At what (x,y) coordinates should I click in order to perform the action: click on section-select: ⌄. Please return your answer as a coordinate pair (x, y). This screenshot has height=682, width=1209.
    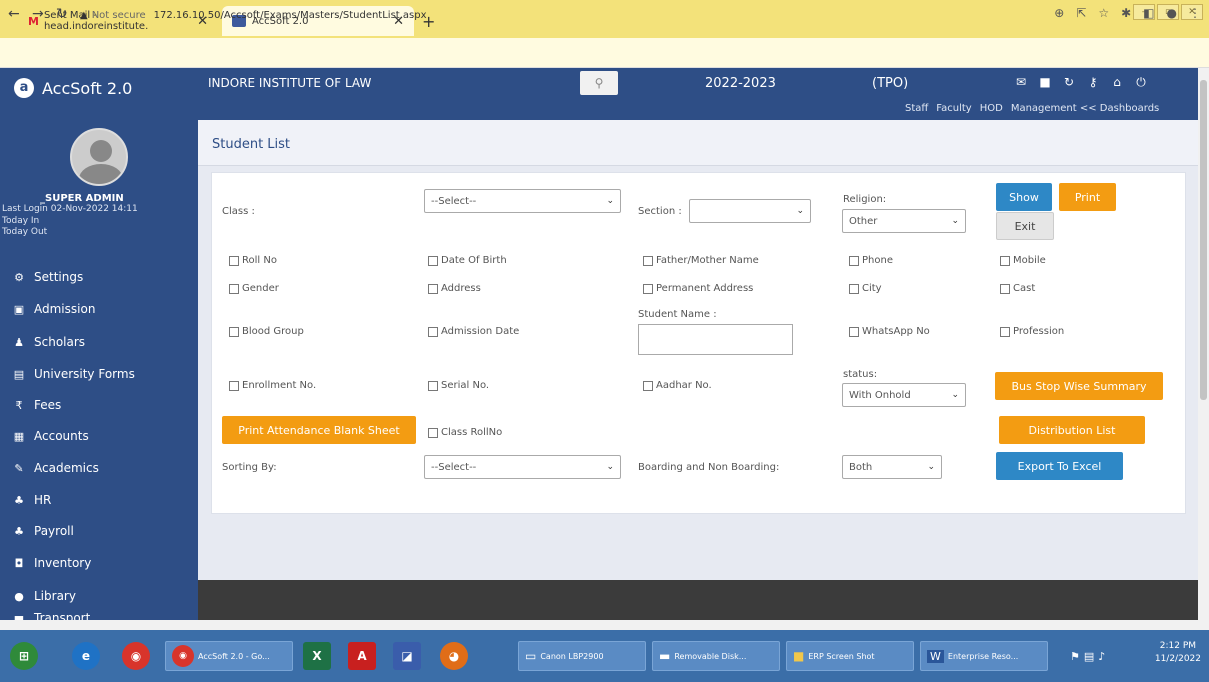
    Looking at the image, I should click on (750, 211).